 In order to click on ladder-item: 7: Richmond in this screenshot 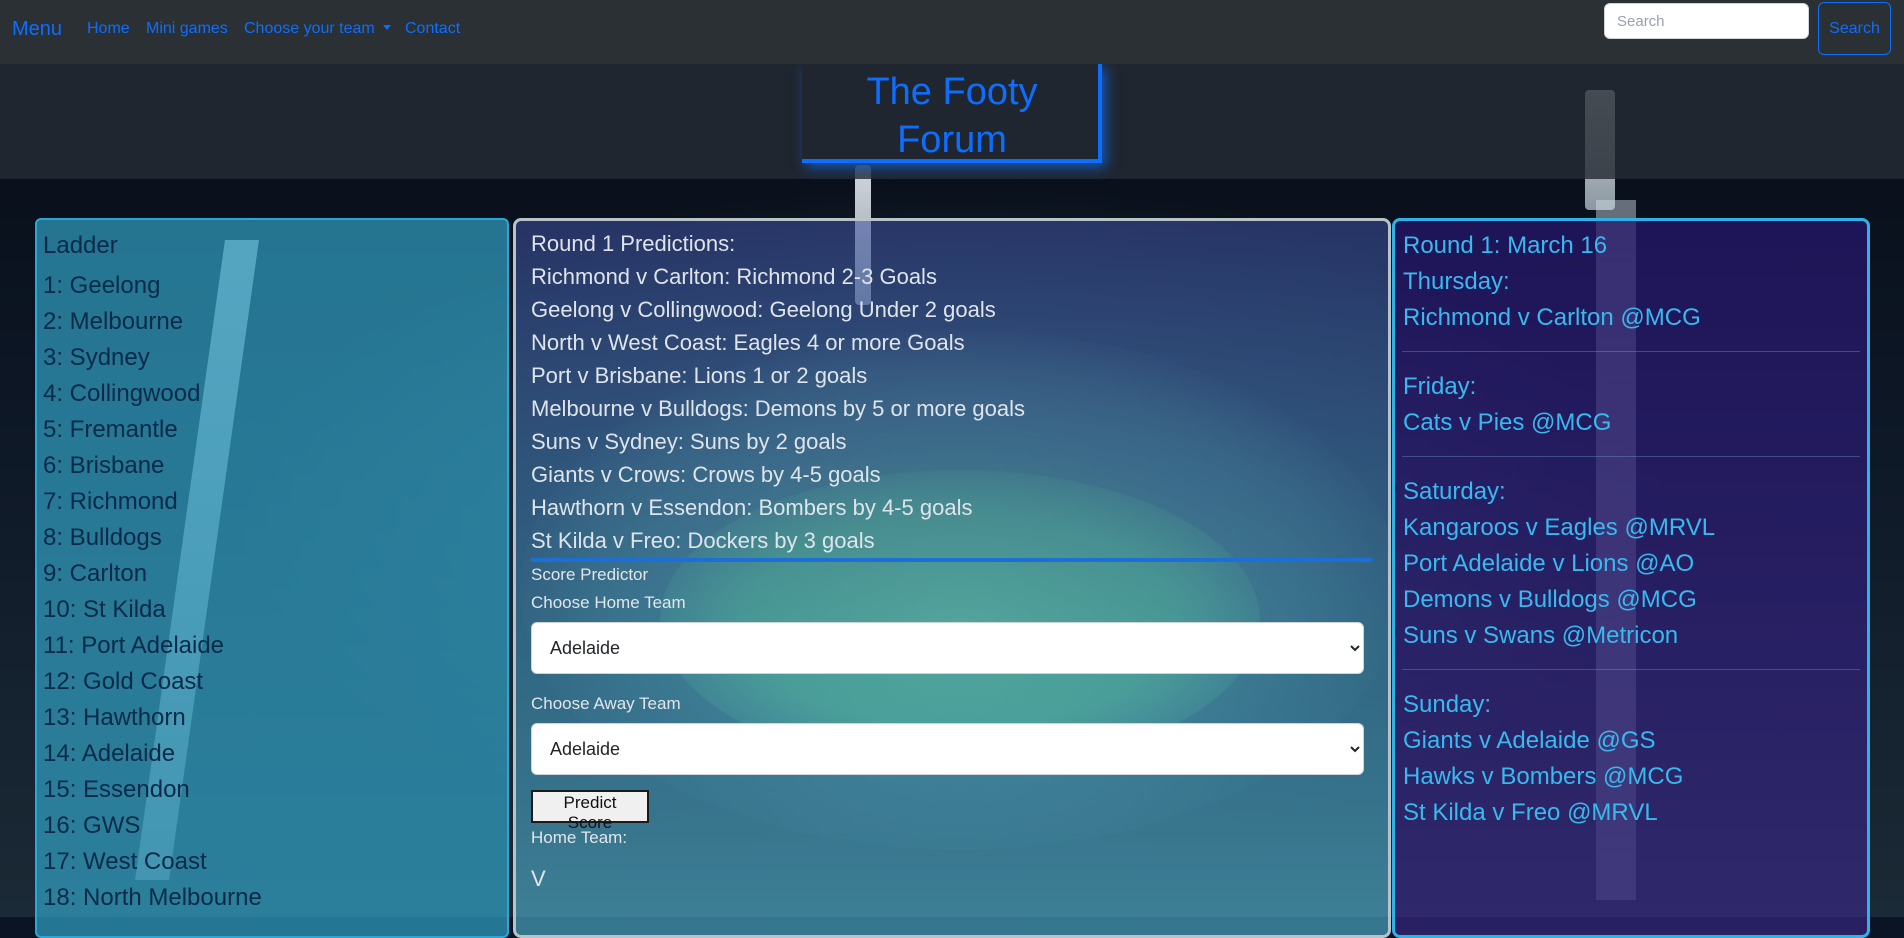, I will do `click(110, 501)`.